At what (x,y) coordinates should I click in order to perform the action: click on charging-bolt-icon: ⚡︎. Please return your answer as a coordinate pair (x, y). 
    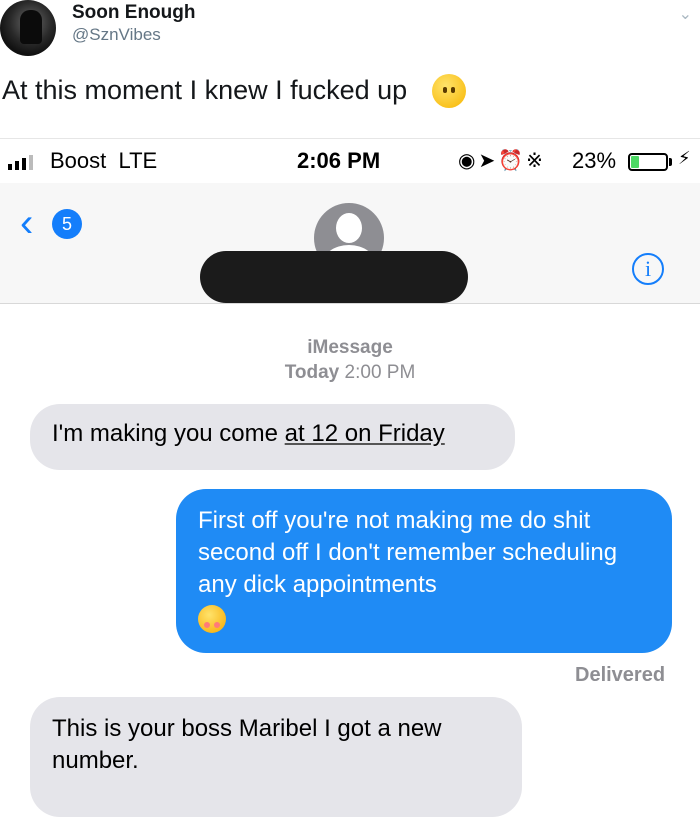
    Looking at the image, I should click on (684, 158).